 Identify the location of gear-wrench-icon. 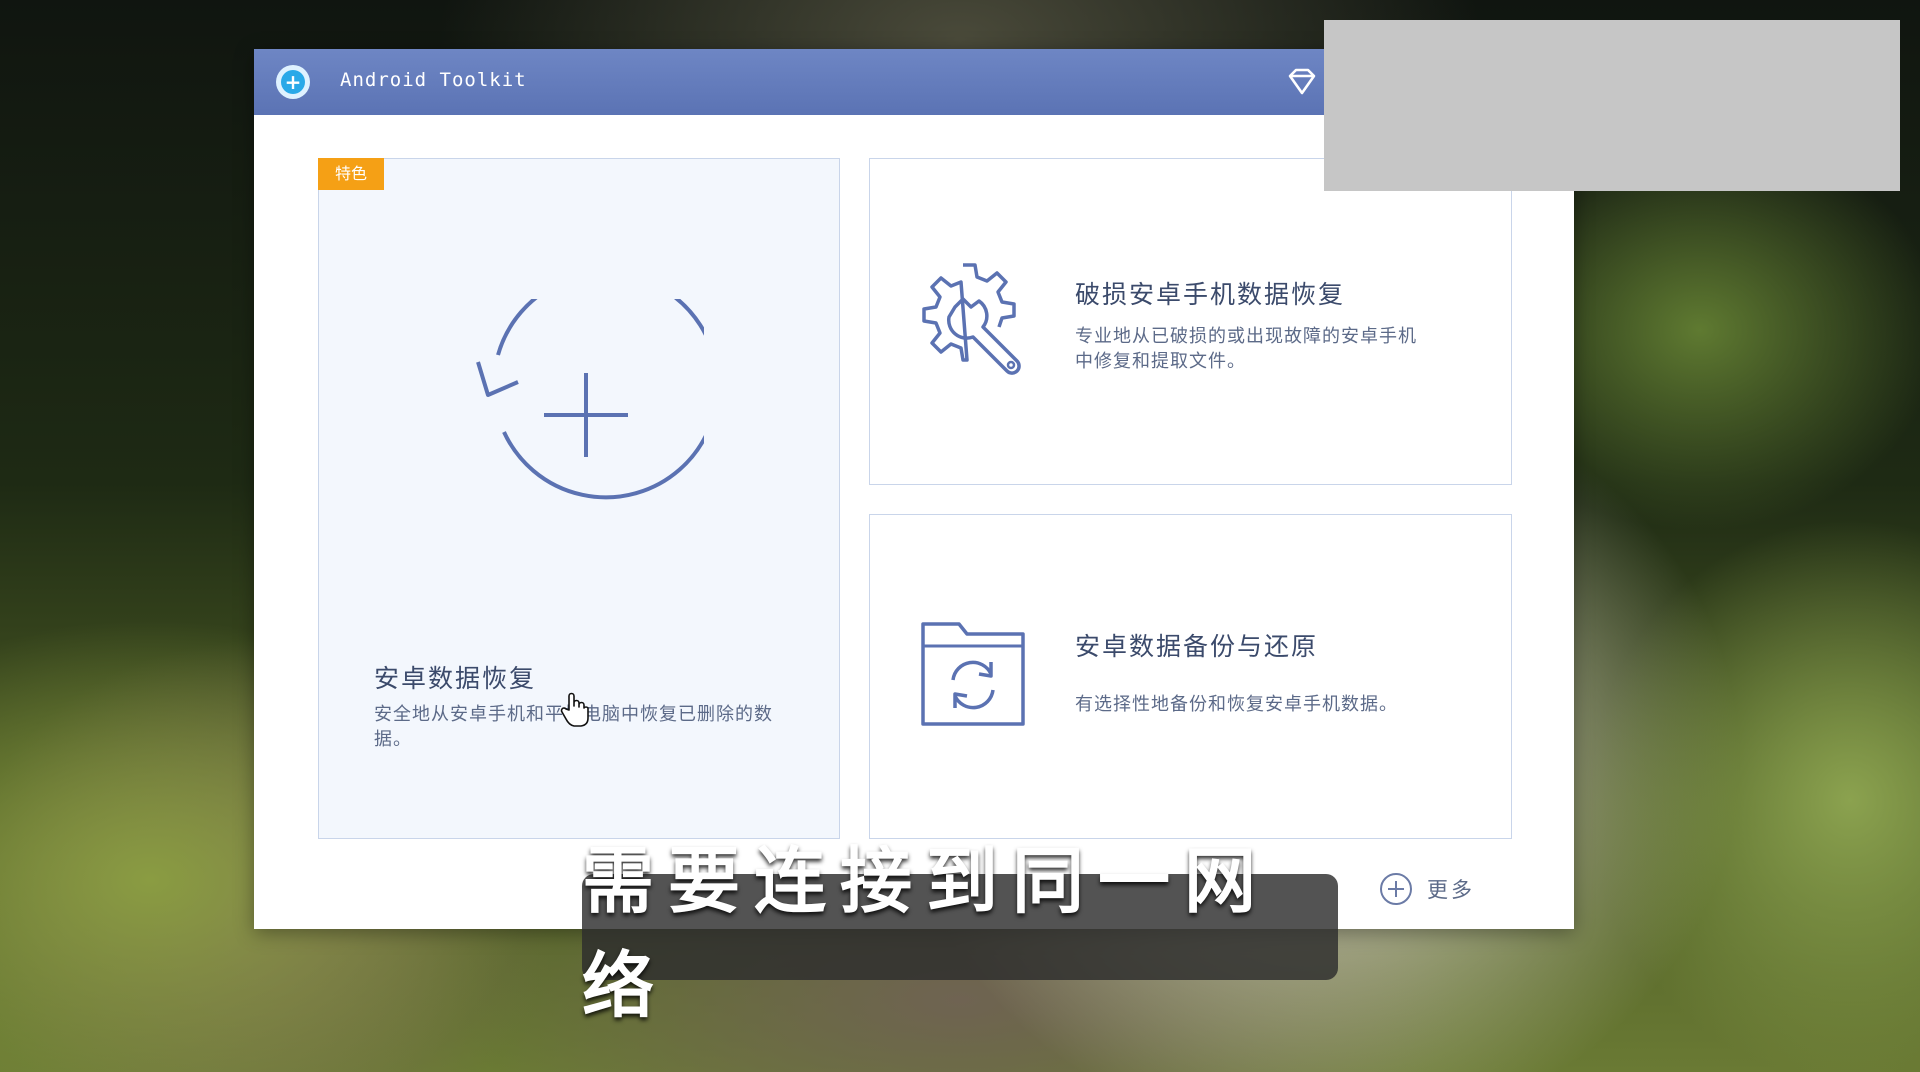
(973, 321).